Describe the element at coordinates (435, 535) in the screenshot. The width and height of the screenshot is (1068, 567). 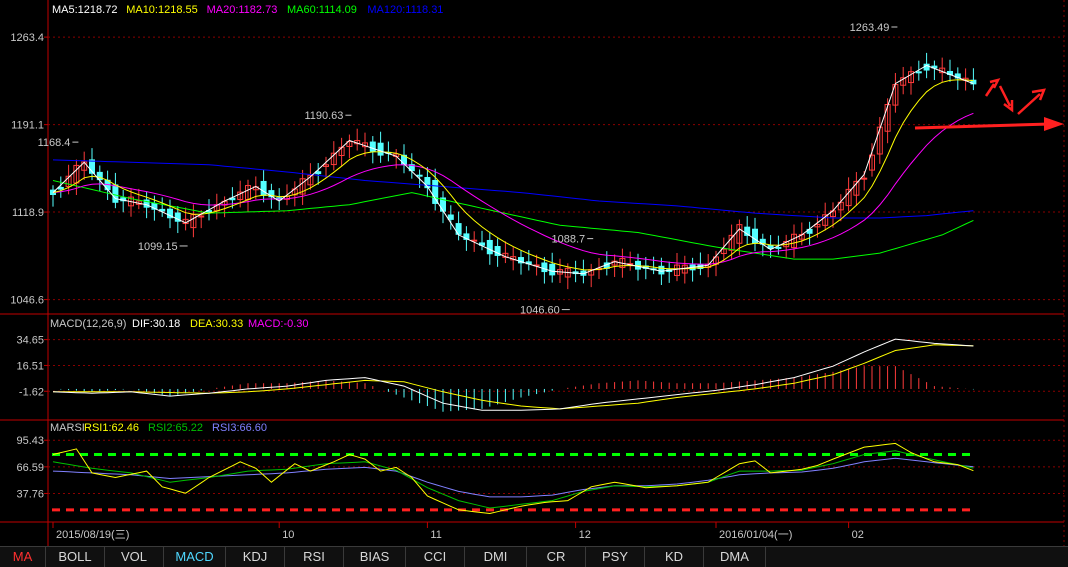
I see `date-tick-label: 11` at that location.